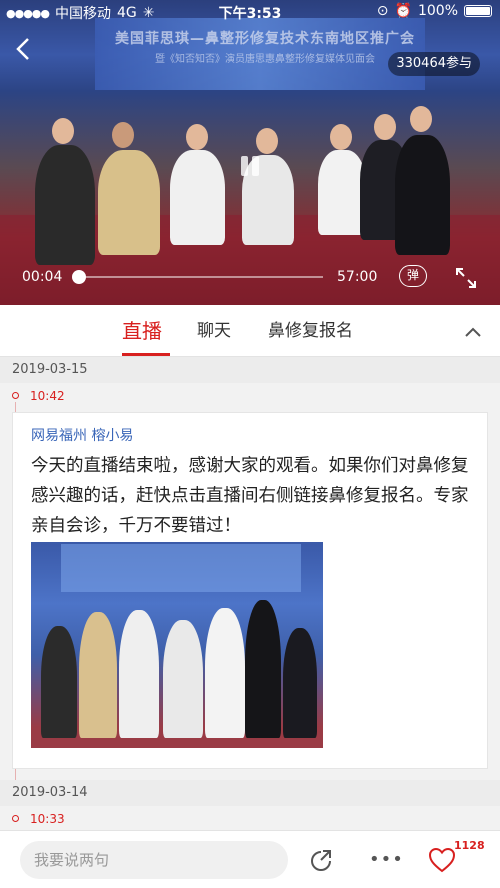 This screenshot has height=888, width=500. Describe the element at coordinates (250, 793) in the screenshot. I see `date-header: 2019-03-14` at that location.